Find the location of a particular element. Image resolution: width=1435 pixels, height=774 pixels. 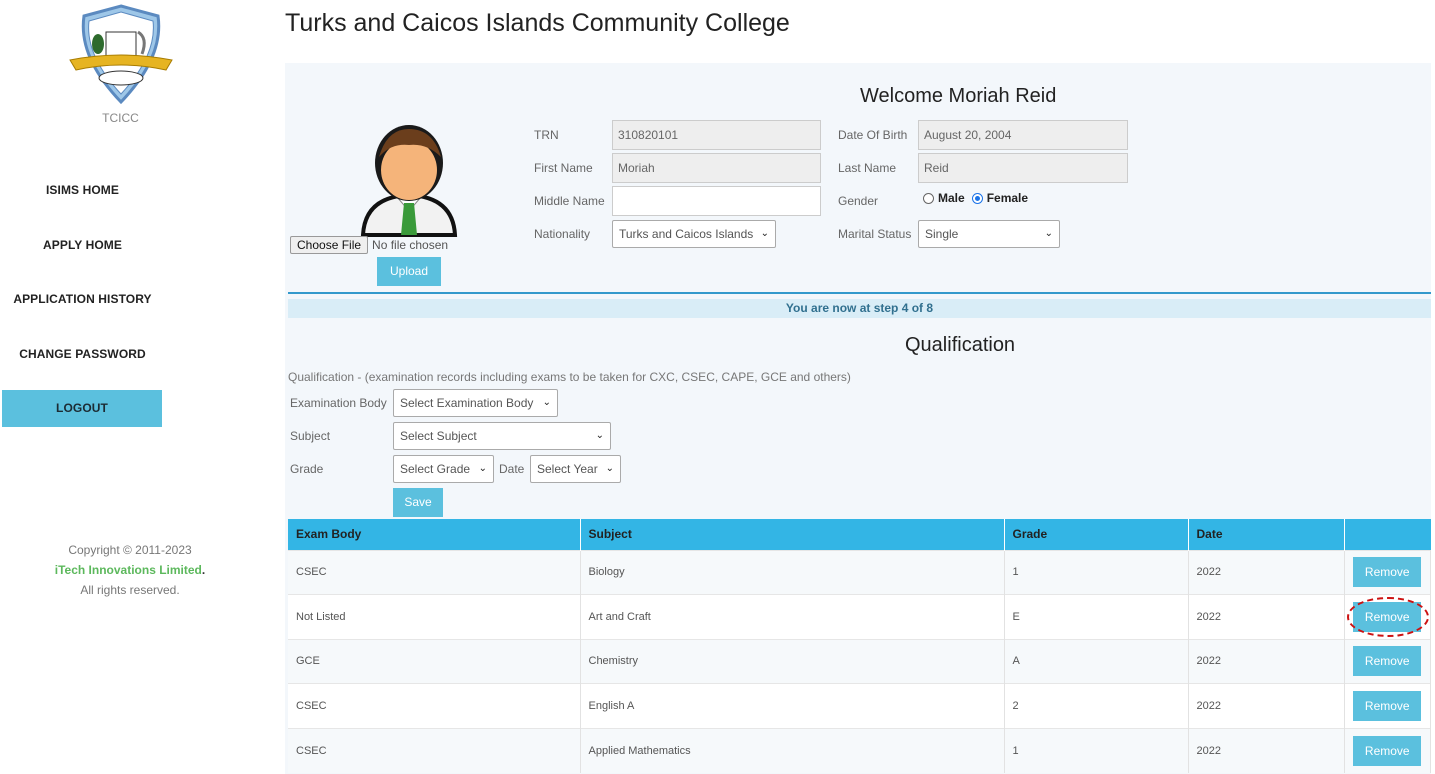

cell-subject: Chemistry is located at coordinates (792, 661).